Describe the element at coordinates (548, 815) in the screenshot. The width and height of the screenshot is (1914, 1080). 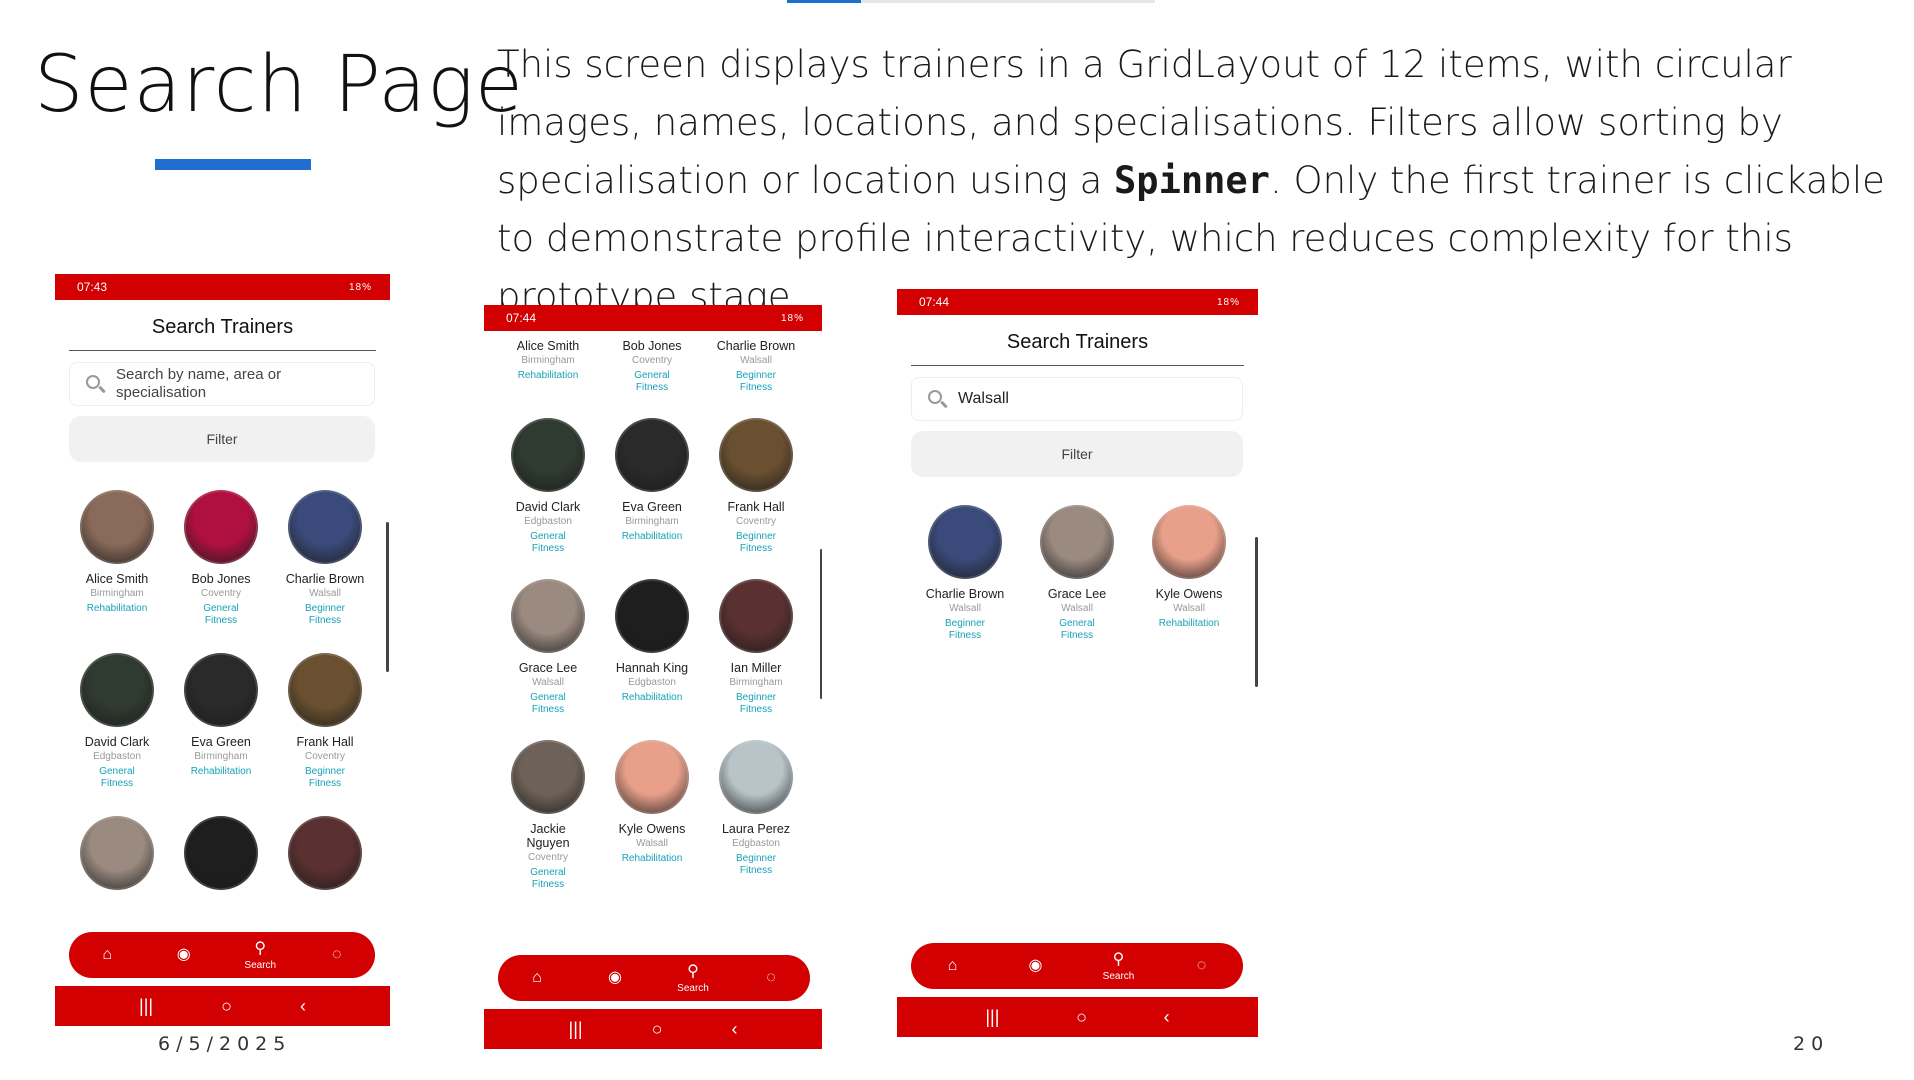
I see `trainer-card: Jackie Nguyen Coventry General Fitness` at that location.